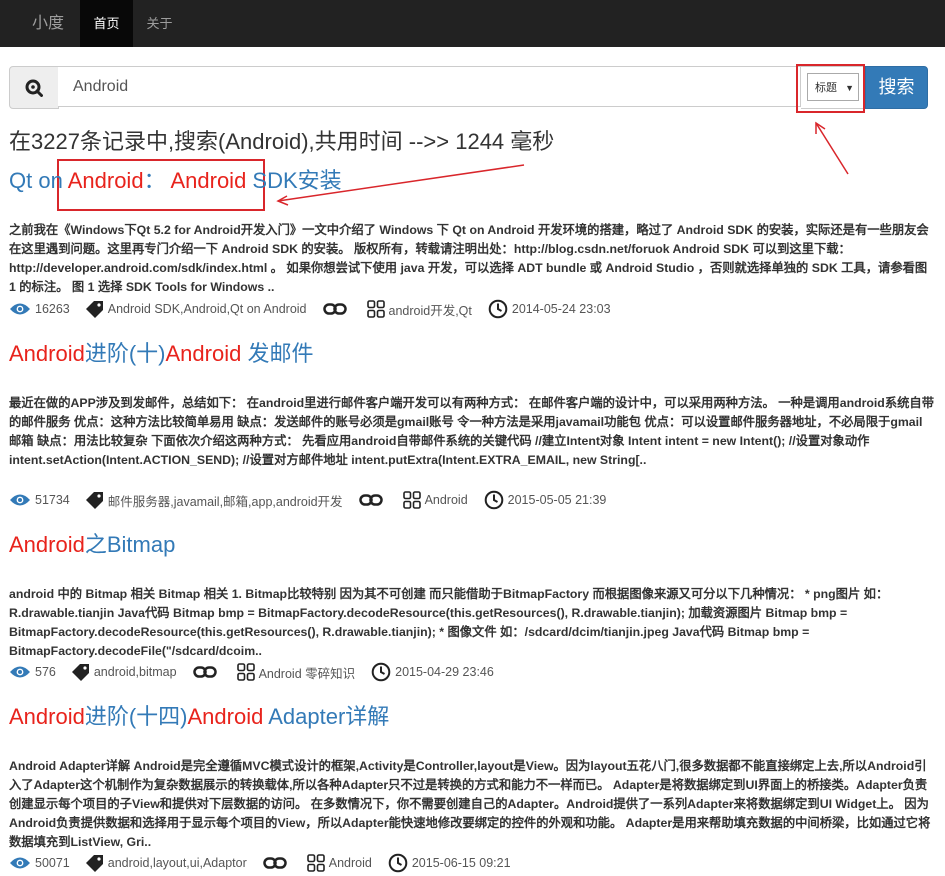  Describe the element at coordinates (52, 500) in the screenshot. I see `view-count: 51734` at that location.